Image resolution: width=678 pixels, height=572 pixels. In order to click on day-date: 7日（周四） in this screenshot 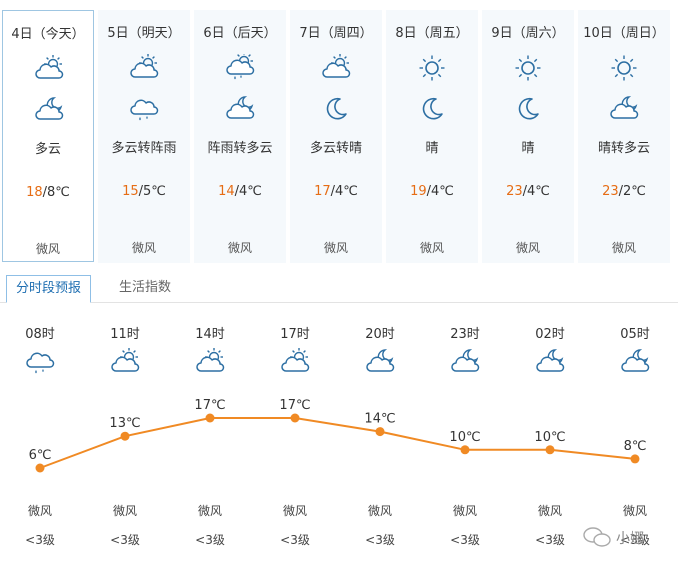, I will do `click(336, 33)`.